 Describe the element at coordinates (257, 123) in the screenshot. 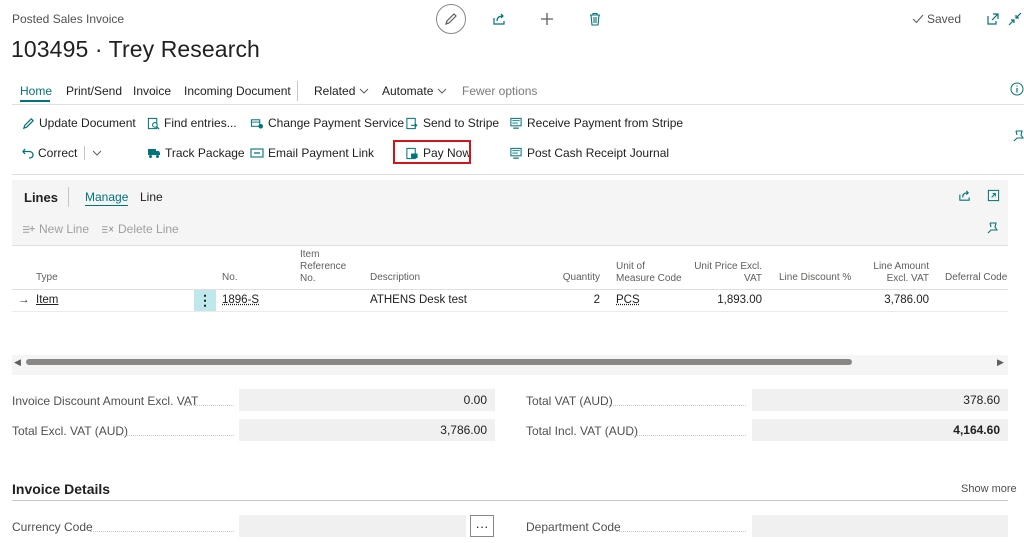

I see `payment-service-icon` at that location.